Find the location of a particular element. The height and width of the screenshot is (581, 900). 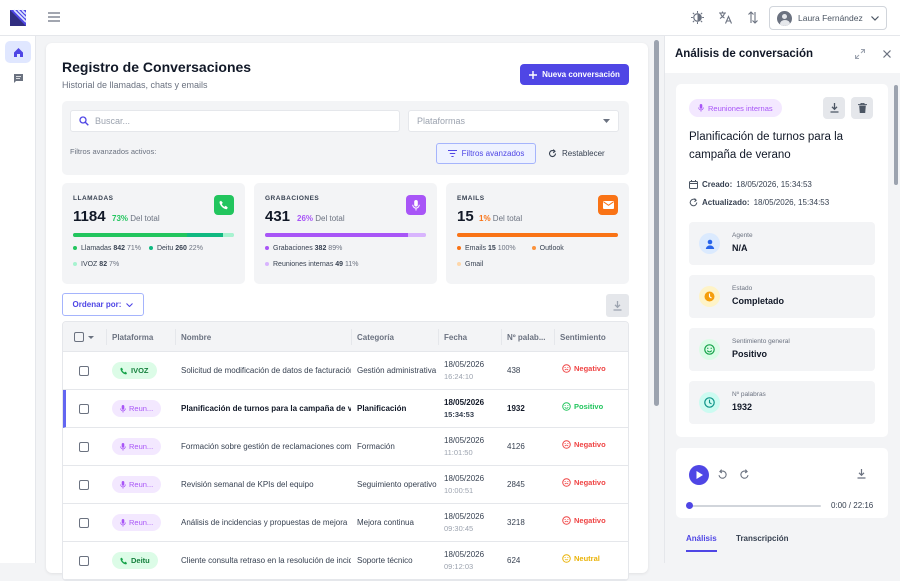

search-box is located at coordinates (235, 121).